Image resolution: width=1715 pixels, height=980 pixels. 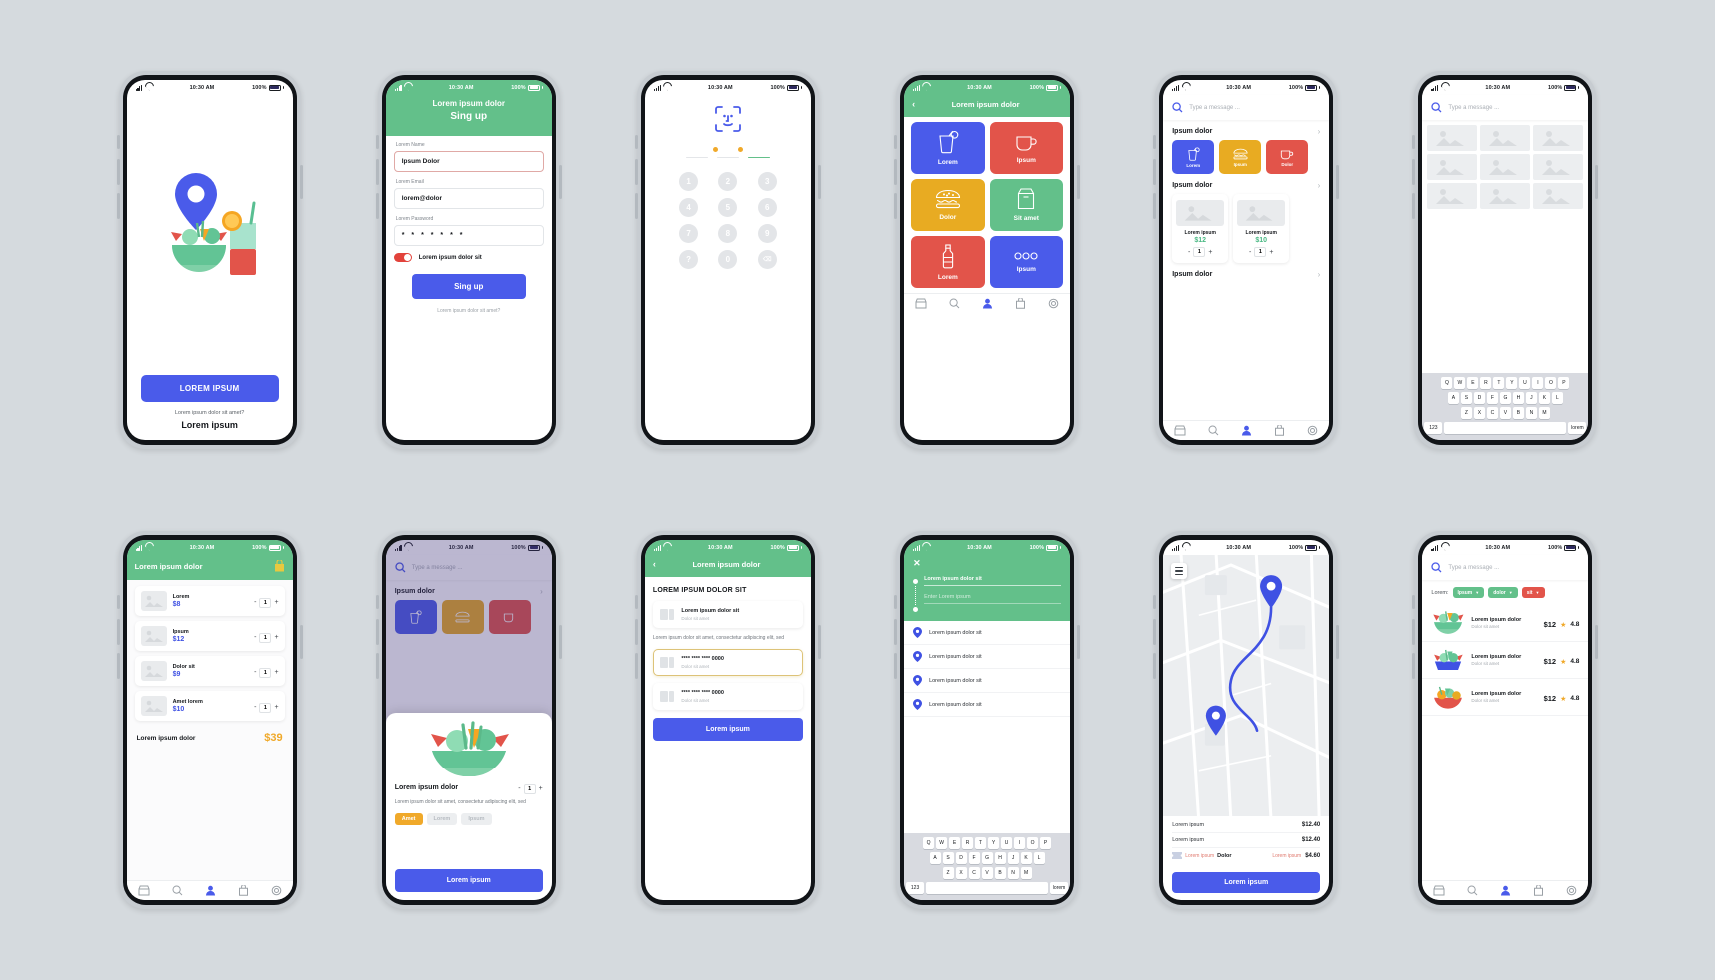 I want to click on menu-icon, so click(x=1179, y=571).